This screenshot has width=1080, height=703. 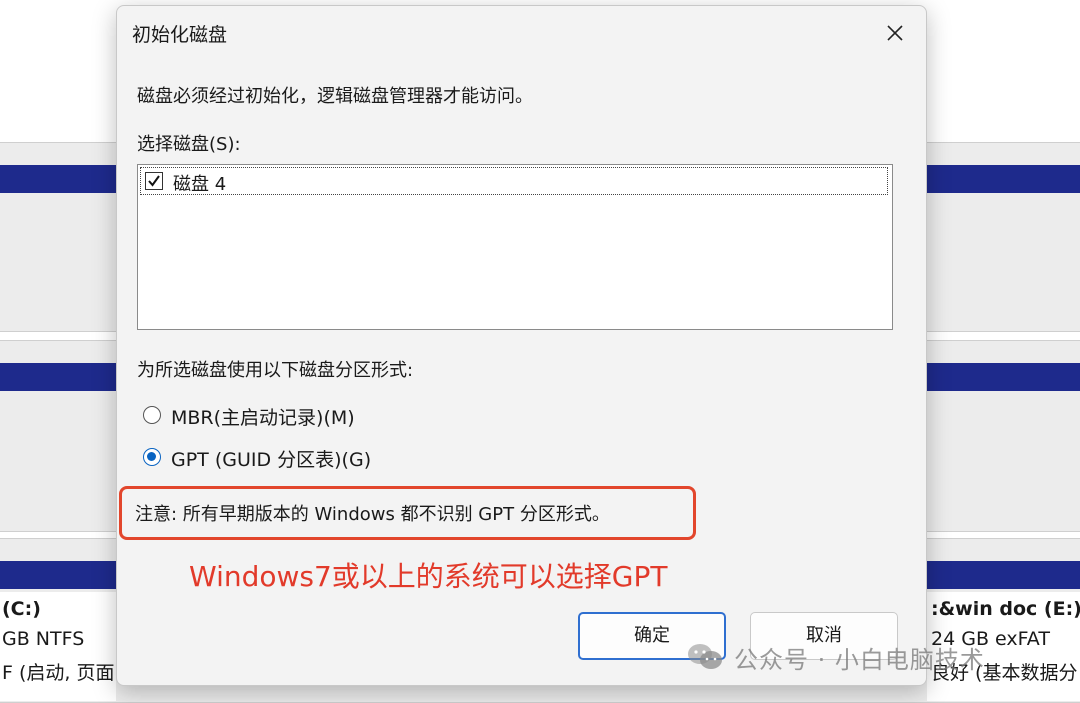 I want to click on mbr-option-label: MBR(主启动记录)(M), so click(x=263, y=418).